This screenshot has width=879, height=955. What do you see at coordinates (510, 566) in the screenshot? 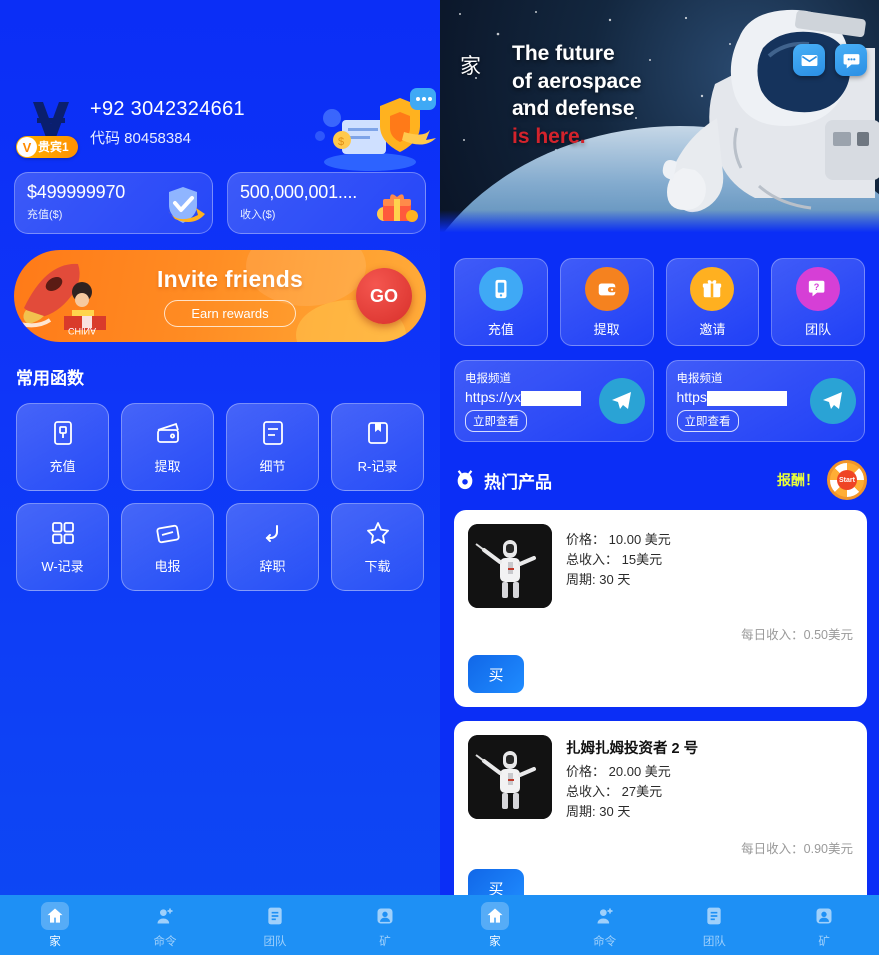
I see `robot-thumbnail` at bounding box center [510, 566].